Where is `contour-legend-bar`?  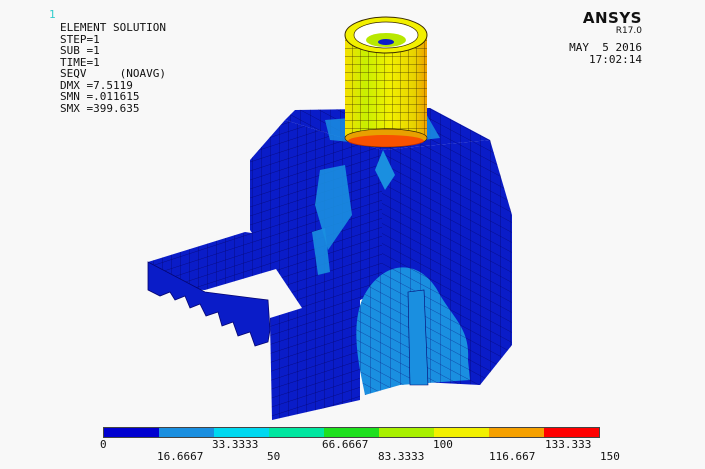
contour-legend-bar is located at coordinates (351, 432).